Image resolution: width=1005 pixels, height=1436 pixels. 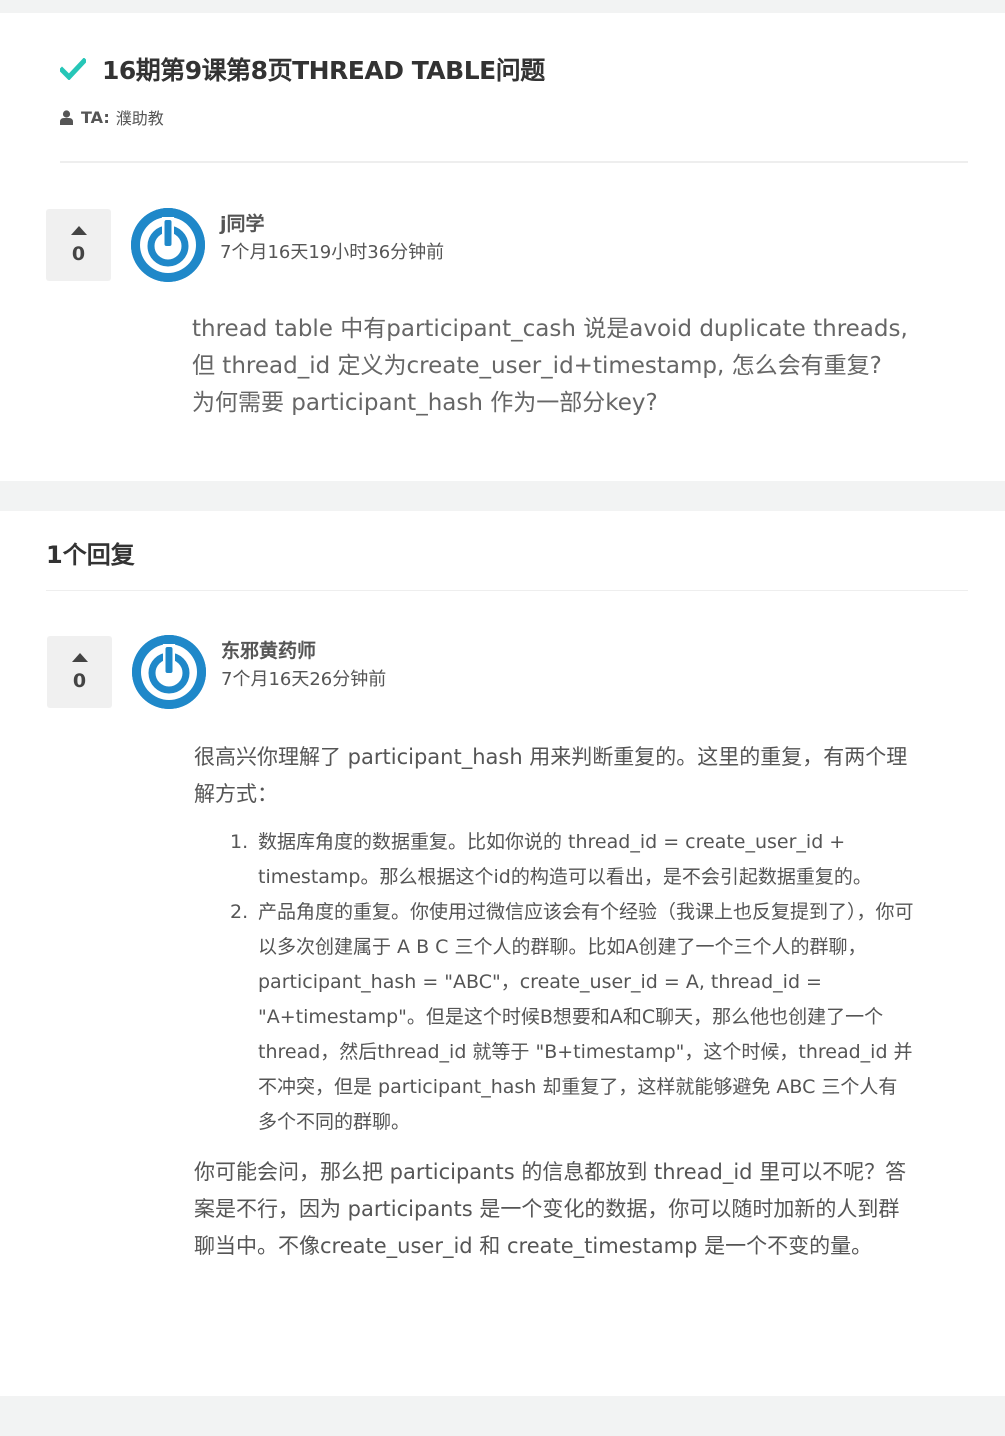 What do you see at coordinates (112, 117) in the screenshot?
I see `ta-row: TA: 濮助教` at bounding box center [112, 117].